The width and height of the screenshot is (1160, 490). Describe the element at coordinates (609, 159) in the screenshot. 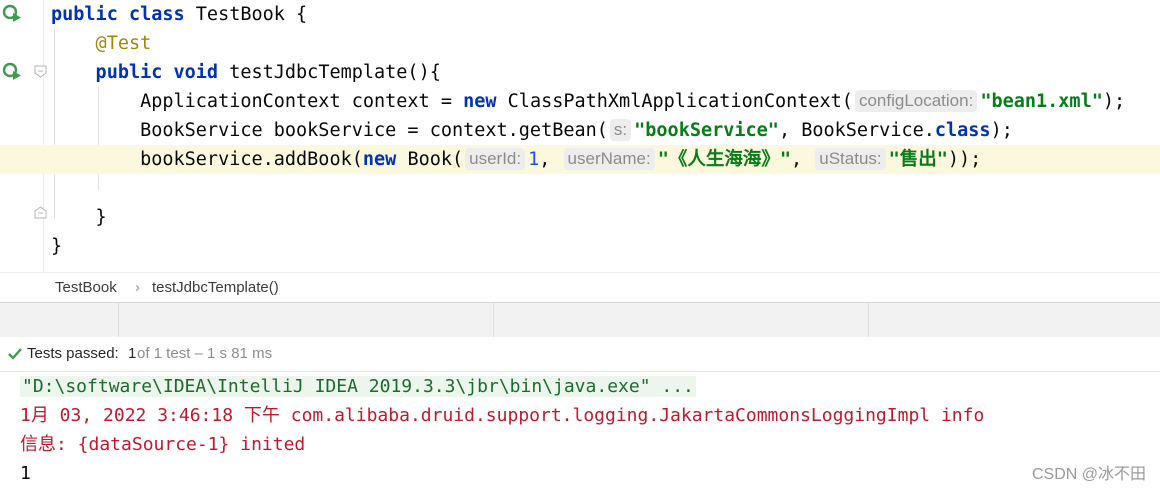

I see `parameter-hint: userName:` at that location.